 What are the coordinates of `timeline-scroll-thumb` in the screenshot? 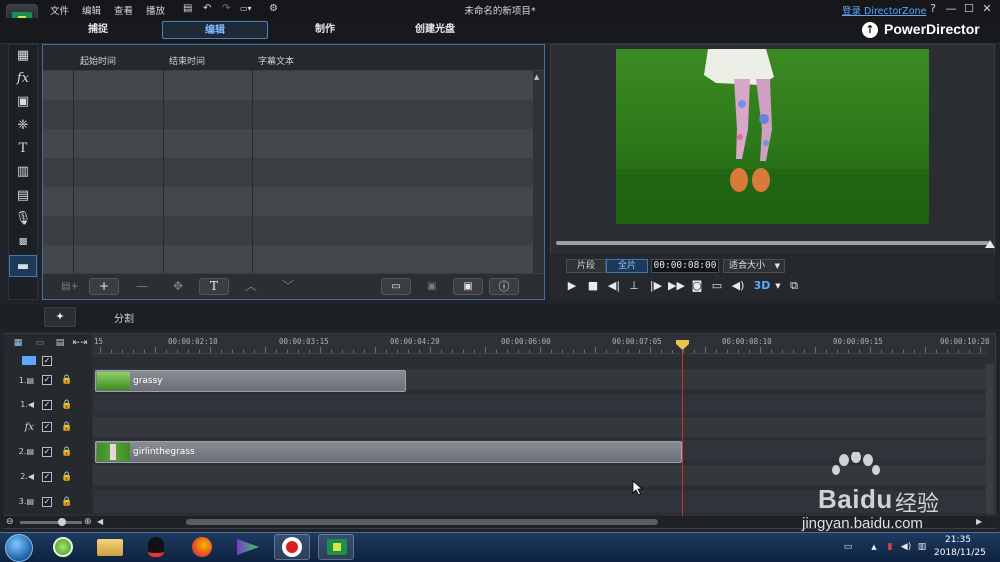 It's located at (422, 522).